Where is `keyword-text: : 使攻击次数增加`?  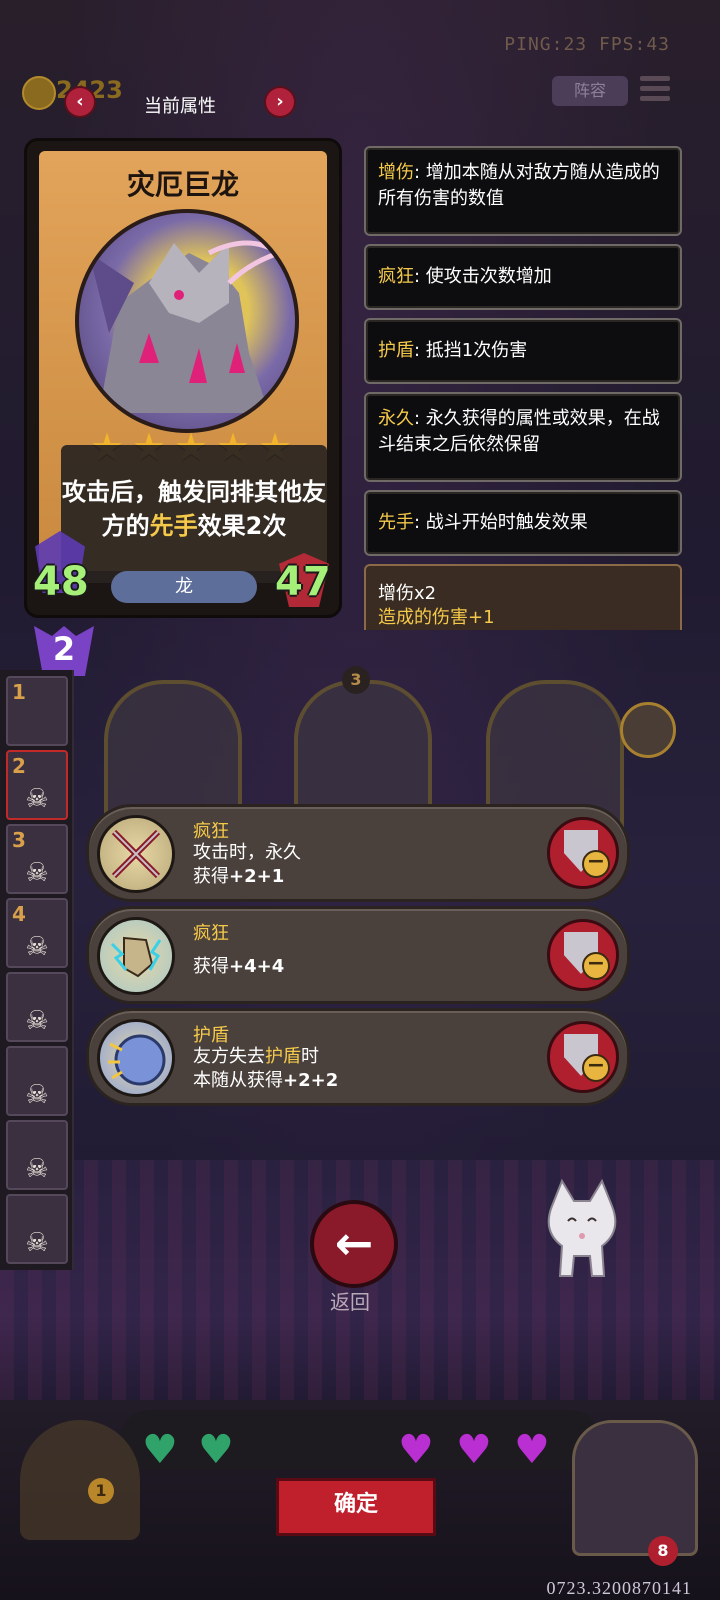
keyword-text: : 使攻击次数增加 is located at coordinates (483, 276).